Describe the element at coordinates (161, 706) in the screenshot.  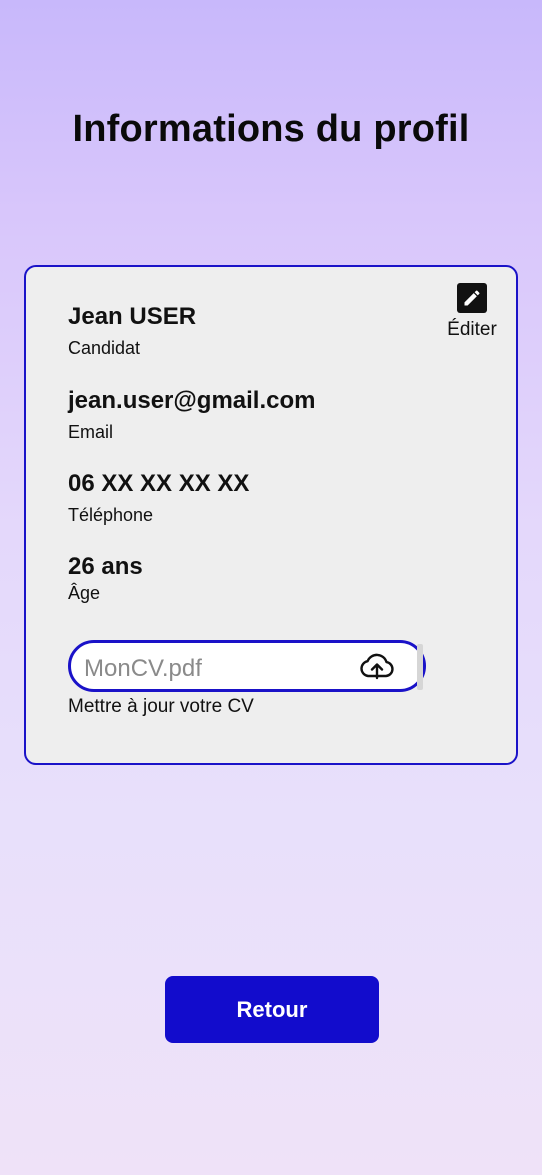
I see `cv-upload-caption: Mettre à jour votre CV` at that location.